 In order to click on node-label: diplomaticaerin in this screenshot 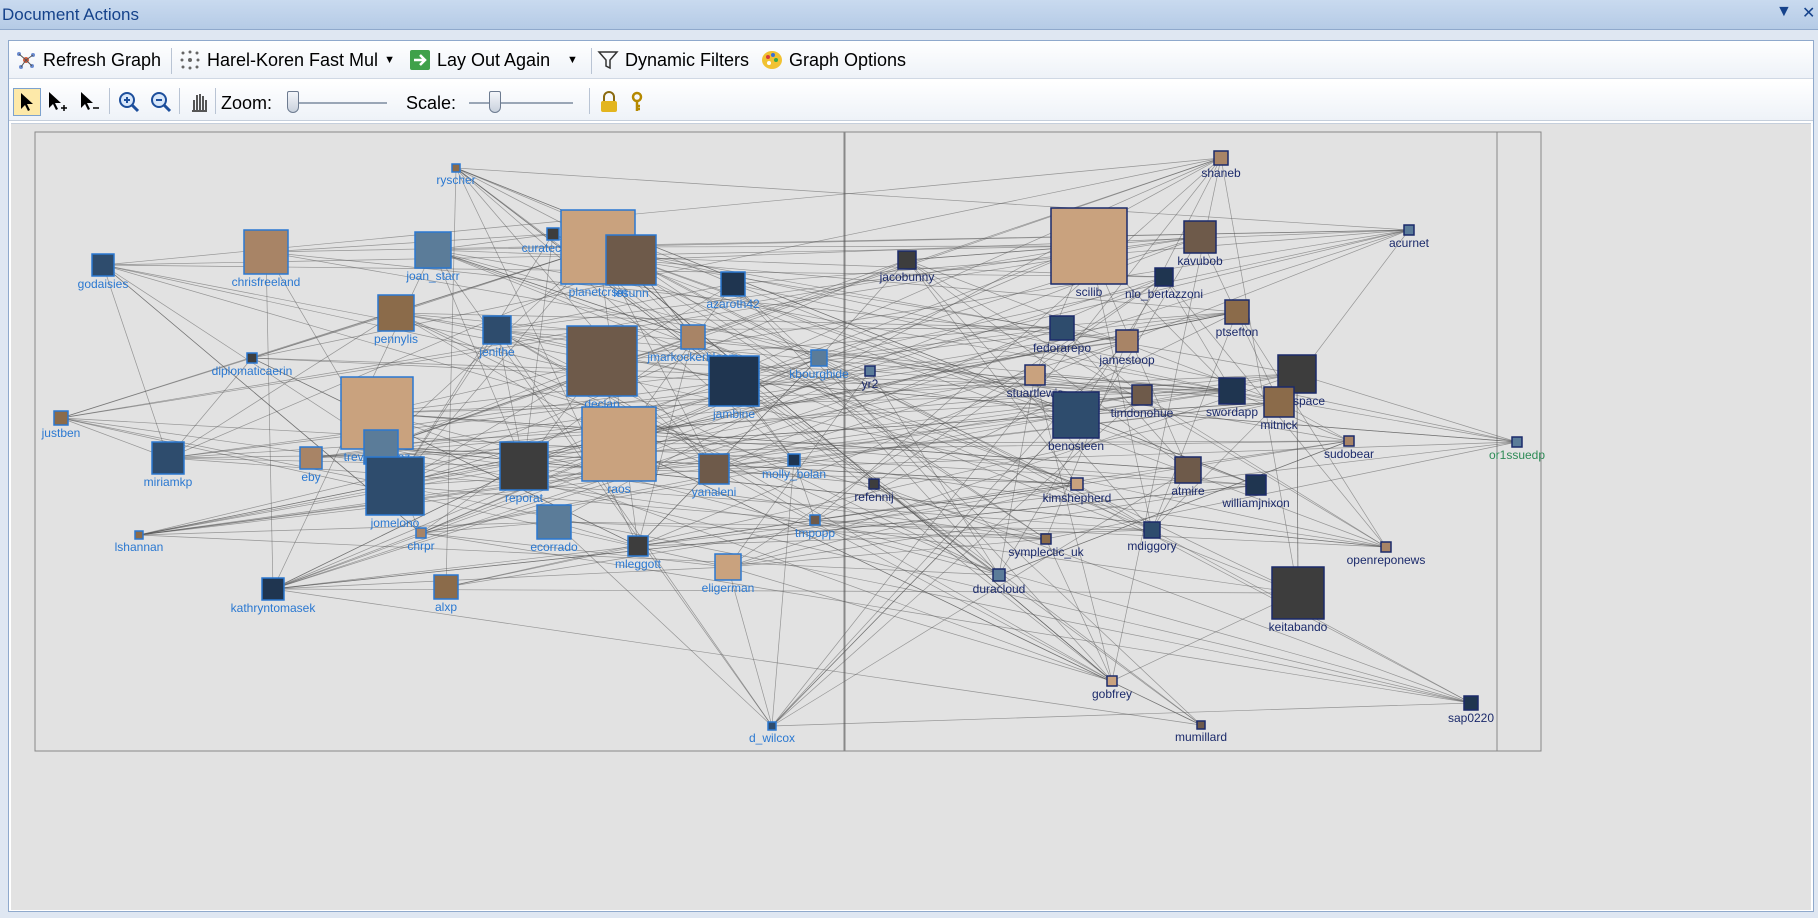, I will do `click(252, 371)`.